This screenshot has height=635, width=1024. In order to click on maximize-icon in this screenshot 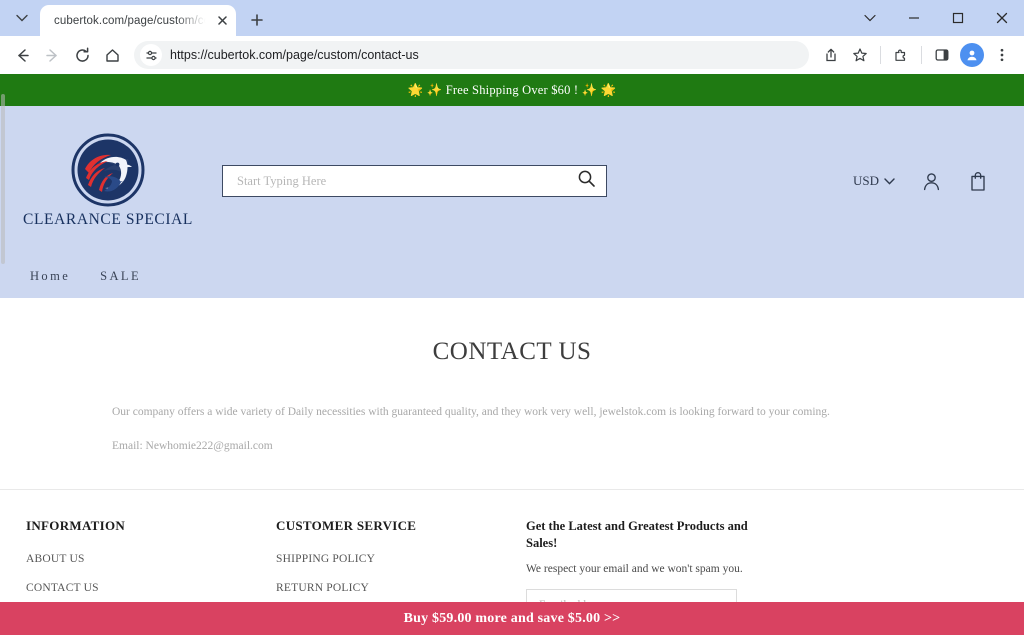, I will do `click(958, 18)`.